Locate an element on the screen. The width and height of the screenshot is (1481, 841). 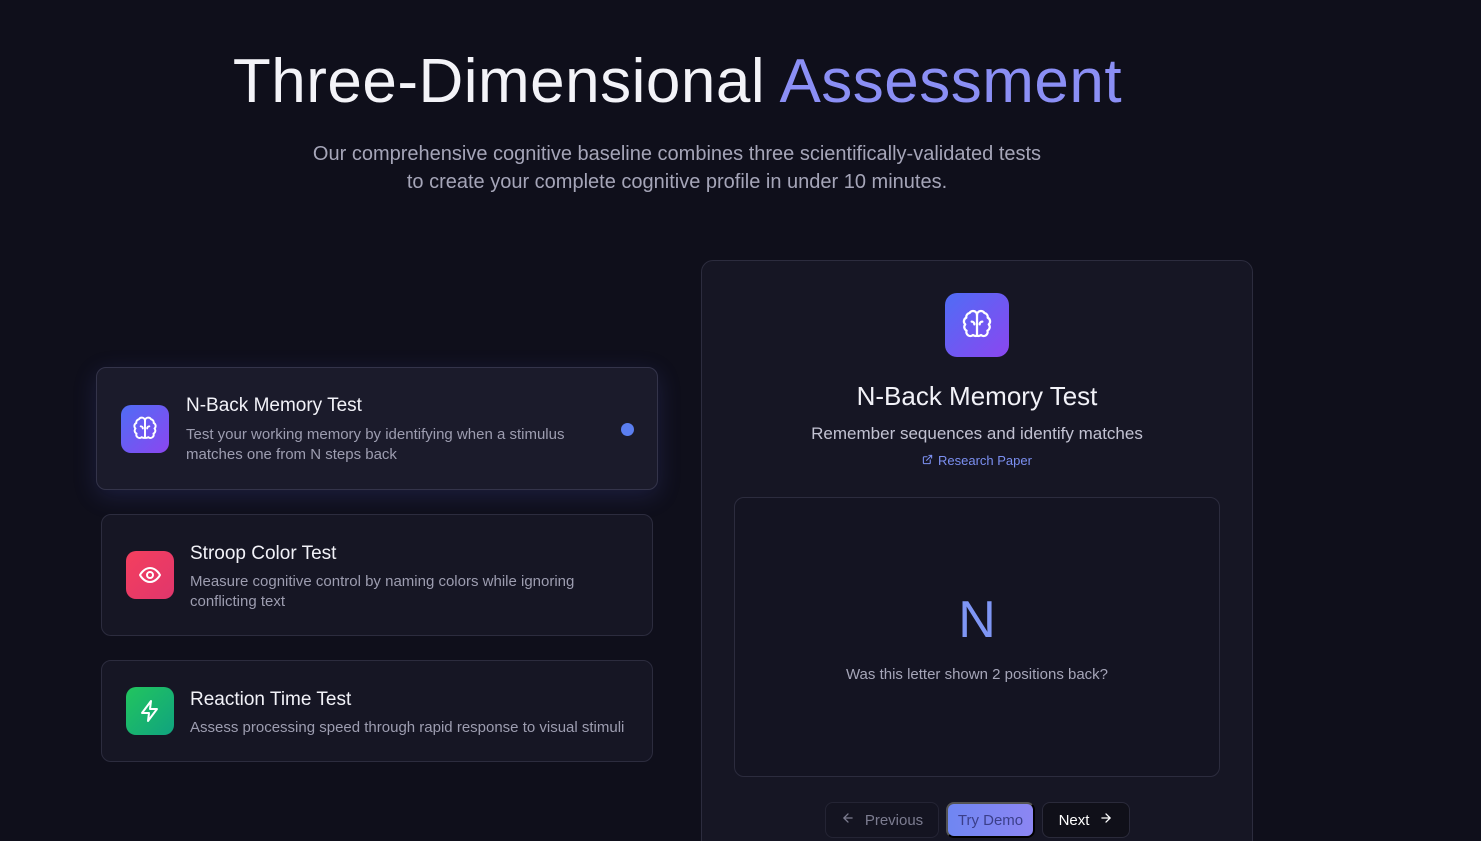
try-demo-button-label: Try Demo is located at coordinates (990, 820).